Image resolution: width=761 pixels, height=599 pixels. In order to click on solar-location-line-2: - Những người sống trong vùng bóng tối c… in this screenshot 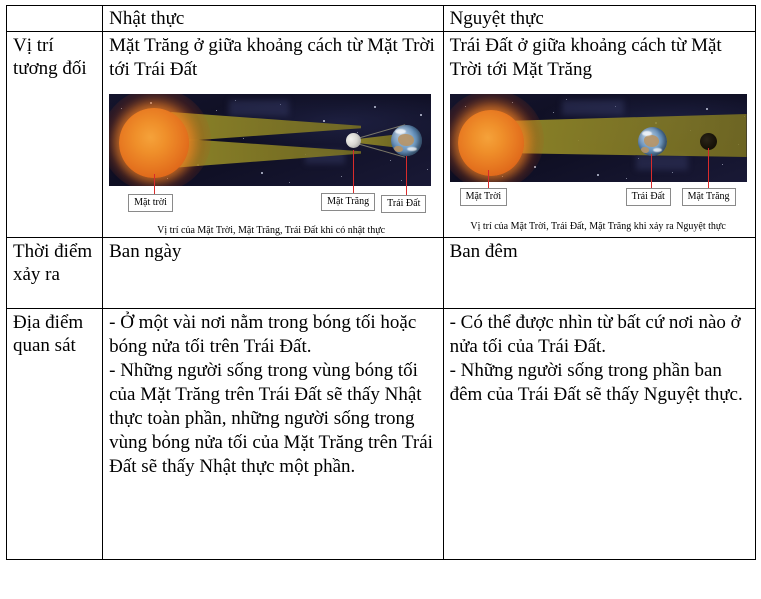, I will do `click(271, 418)`.